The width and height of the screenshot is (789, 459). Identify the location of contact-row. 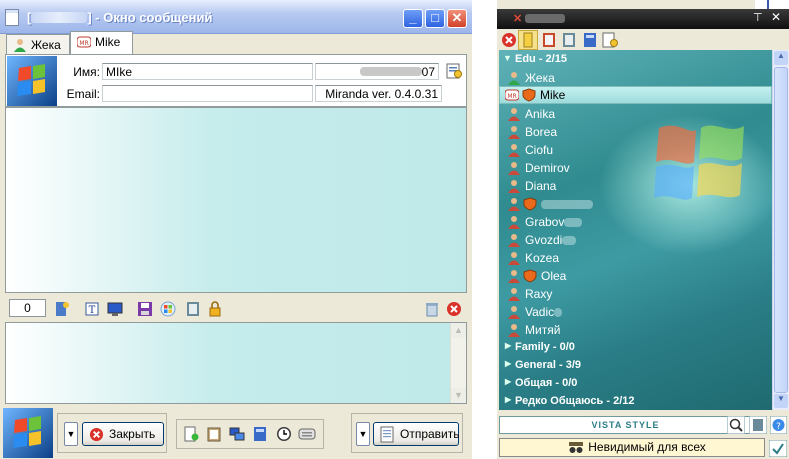
(635, 204).